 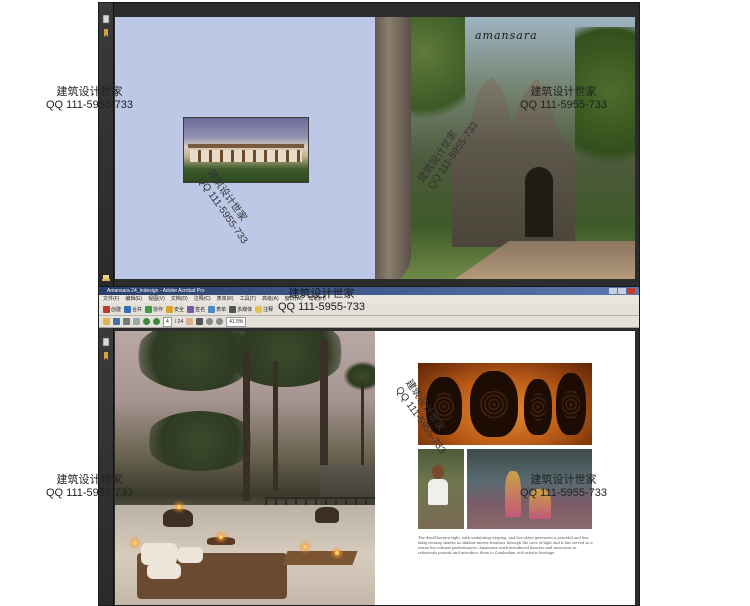 What do you see at coordinates (149, 309) in the screenshot?
I see `collaborate-icon` at bounding box center [149, 309].